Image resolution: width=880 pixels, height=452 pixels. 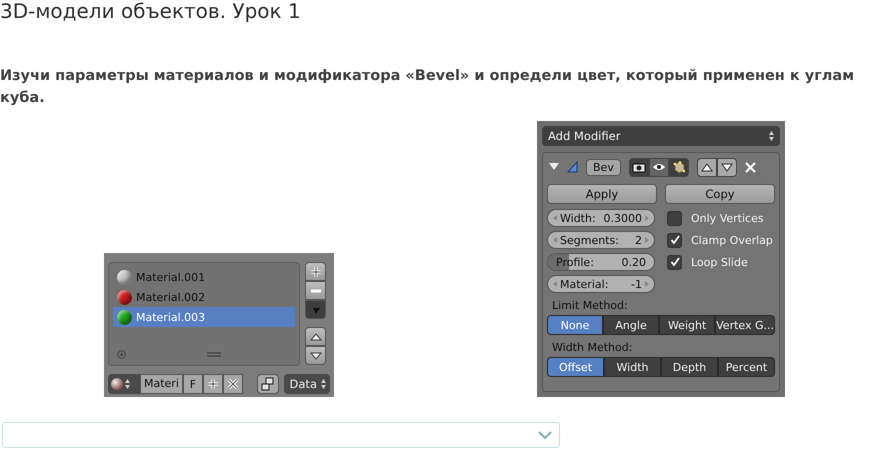 I want to click on copy-button: Copy, so click(x=720, y=194).